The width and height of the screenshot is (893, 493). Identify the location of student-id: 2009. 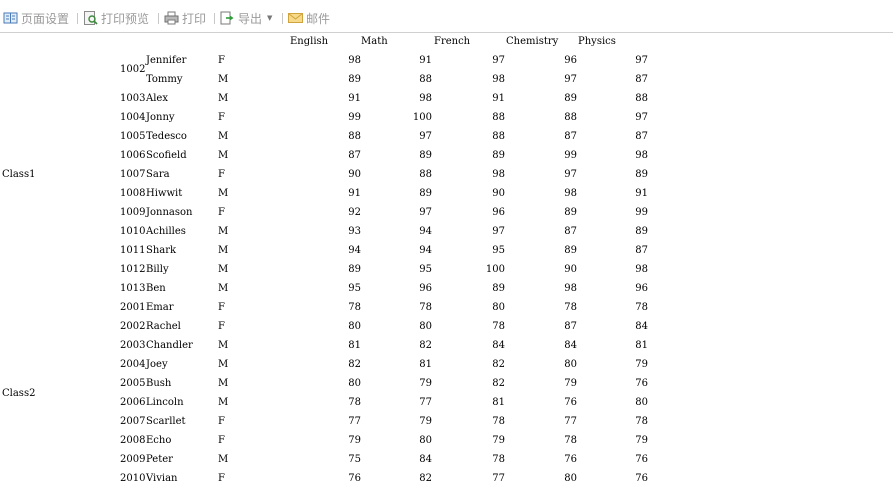
(133, 459).